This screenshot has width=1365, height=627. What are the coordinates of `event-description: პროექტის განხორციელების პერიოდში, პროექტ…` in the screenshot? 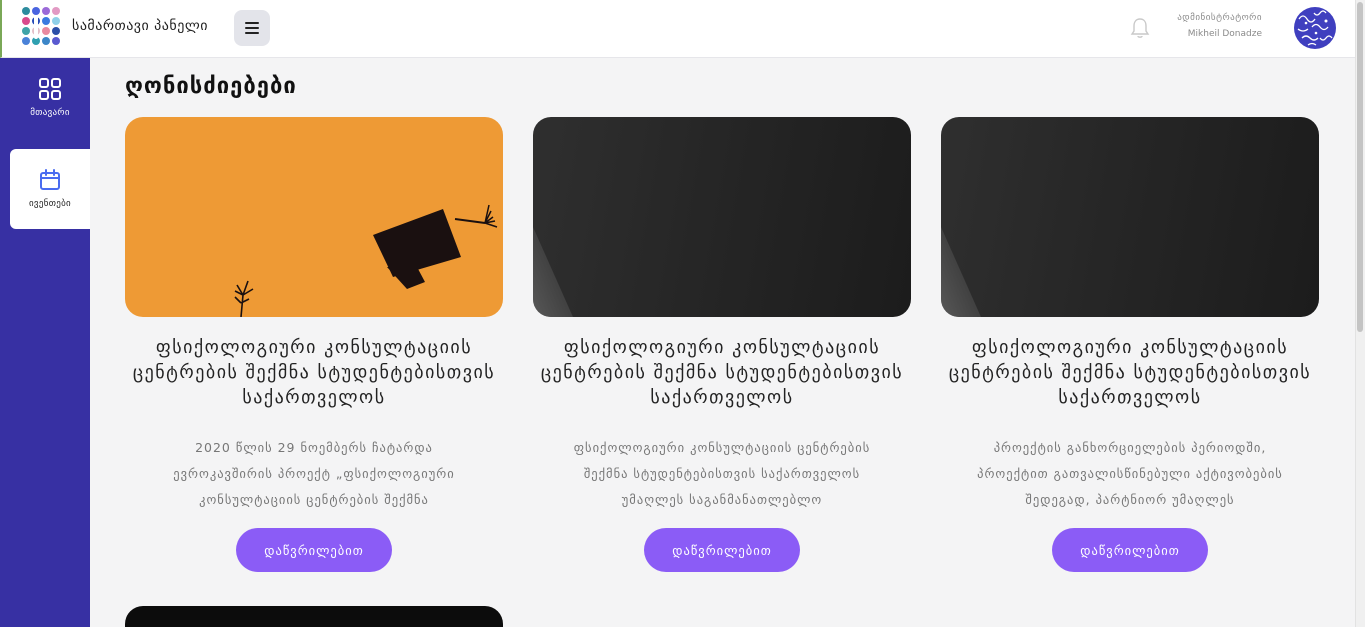 It's located at (1130, 473).